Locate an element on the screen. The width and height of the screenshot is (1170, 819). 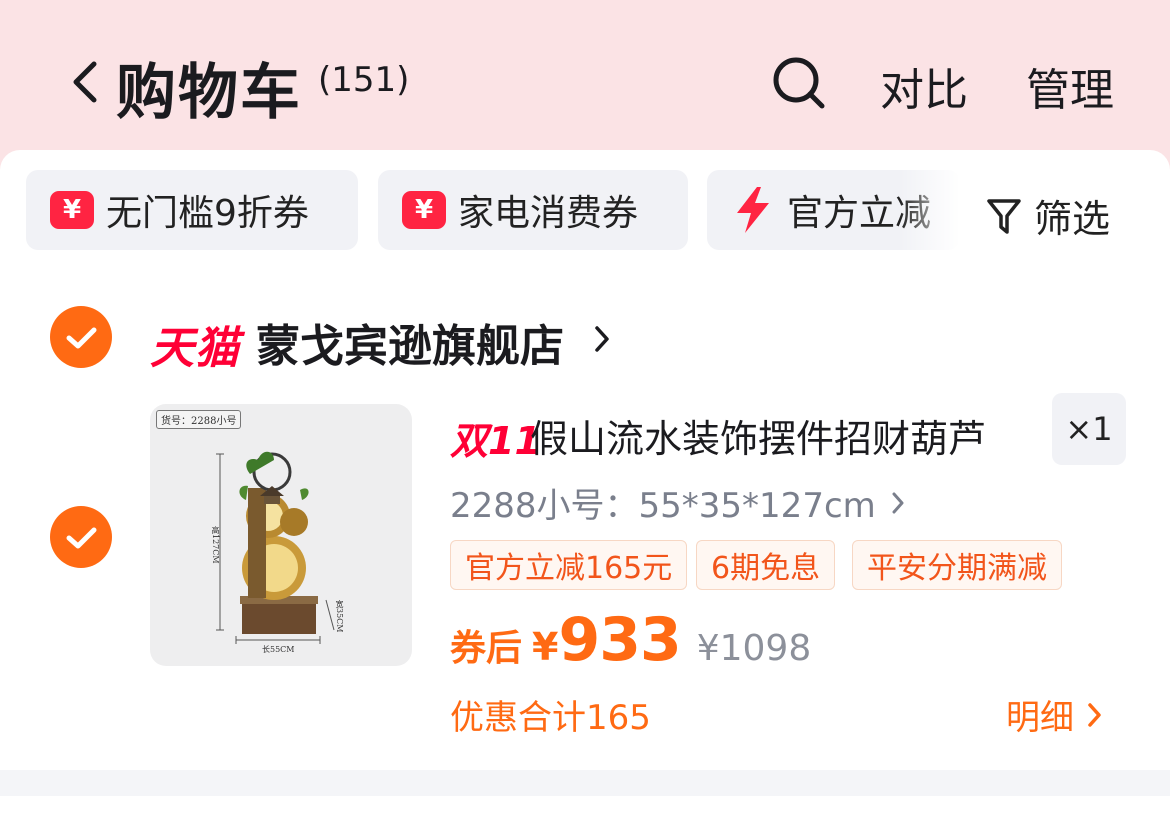
product-height-label: 高127CM is located at coordinates (215, 545).